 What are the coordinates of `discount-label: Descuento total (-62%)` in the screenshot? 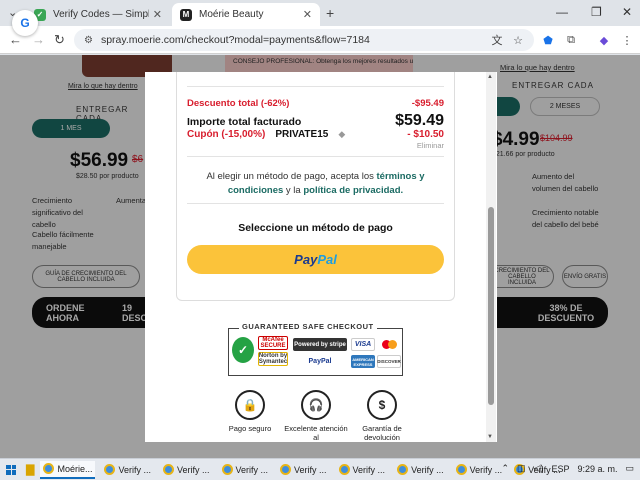 It's located at (238, 103).